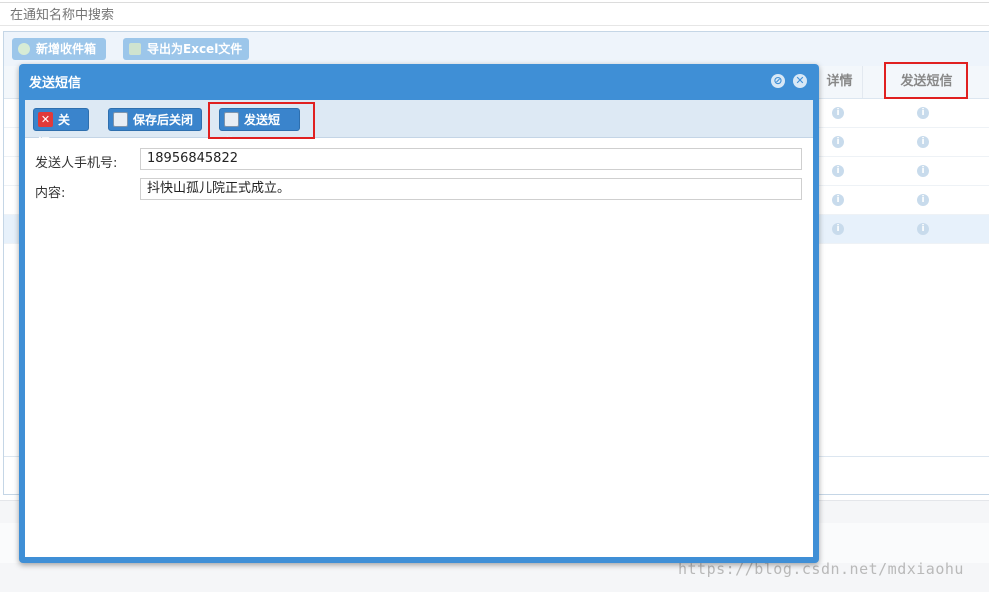  I want to click on dialog-collapse-icon: ⊘, so click(778, 81).